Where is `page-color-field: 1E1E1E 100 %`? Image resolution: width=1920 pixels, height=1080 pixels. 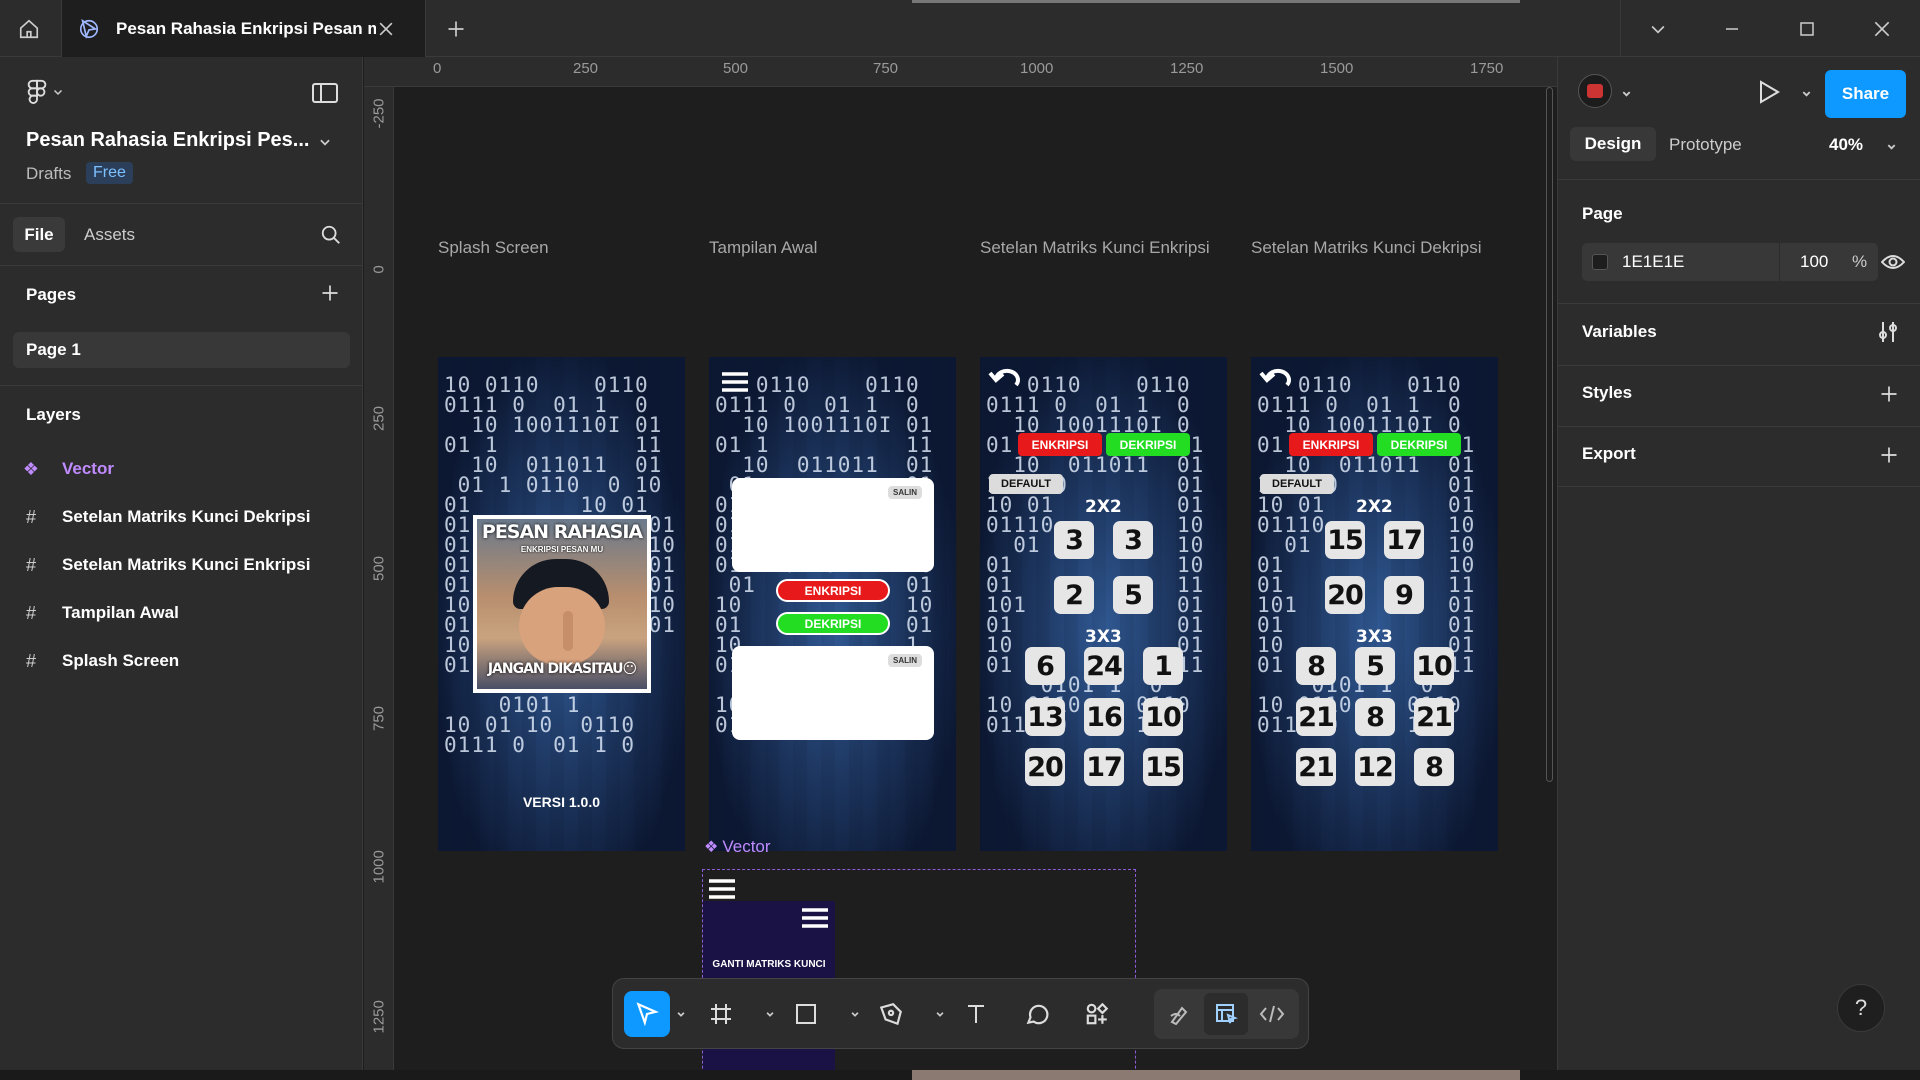 page-color-field: 1E1E1E 100 % is located at coordinates (1730, 262).